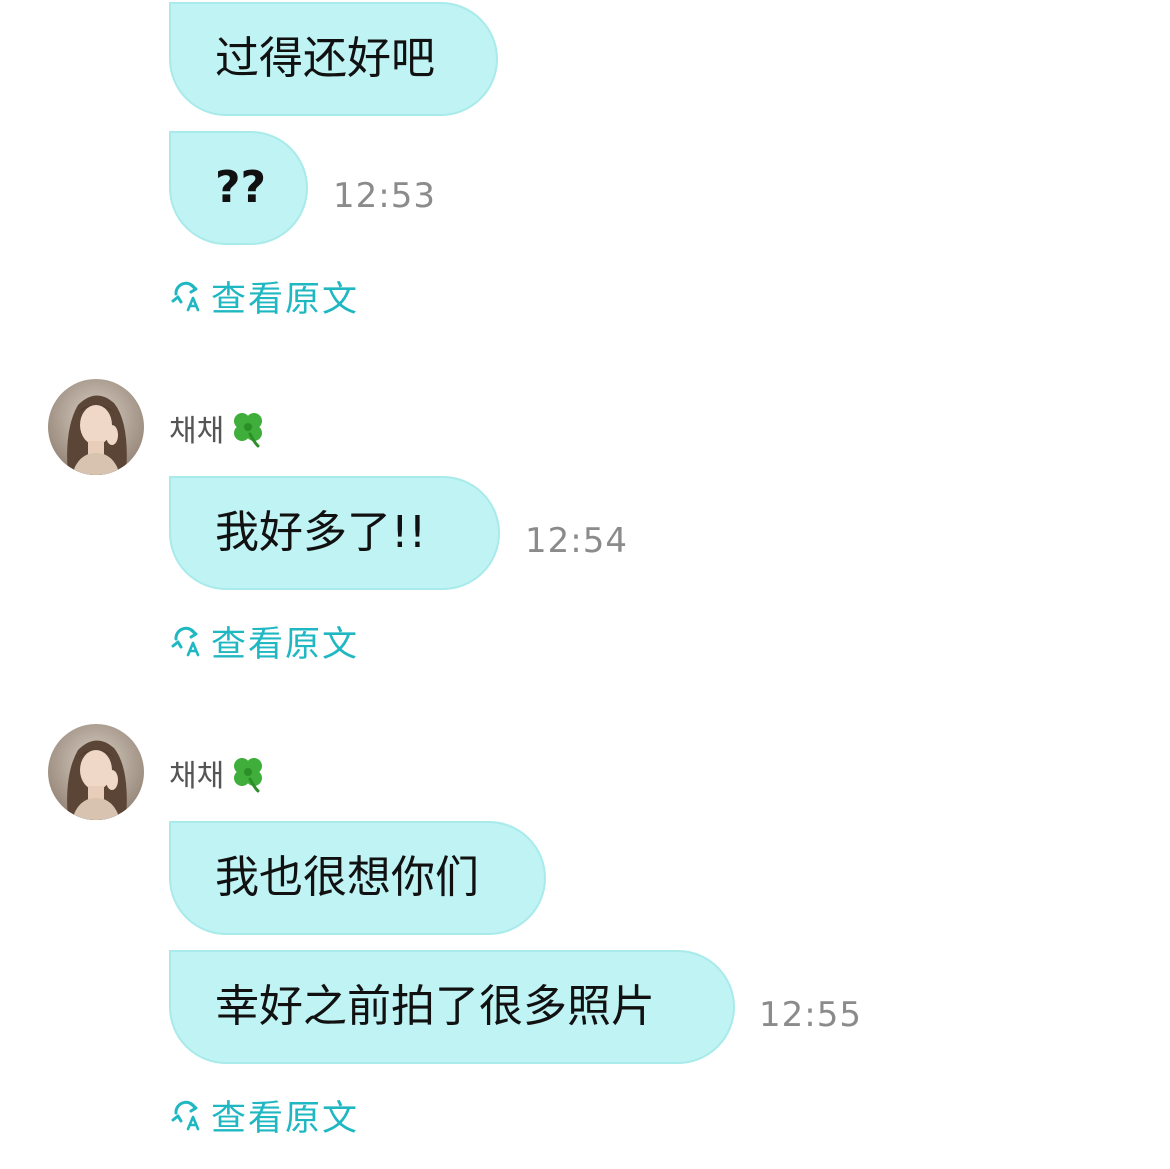 This screenshot has height=1169, width=1170. Describe the element at coordinates (241, 187) in the screenshot. I see `message-text: ??` at that location.